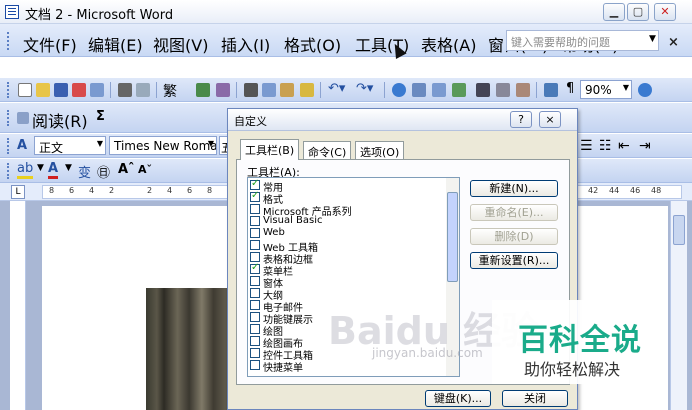 Image resolution: width=692 pixels, height=410 pixels. What do you see at coordinates (419, 90) in the screenshot?
I see `tables-borders-icon` at bounding box center [419, 90].